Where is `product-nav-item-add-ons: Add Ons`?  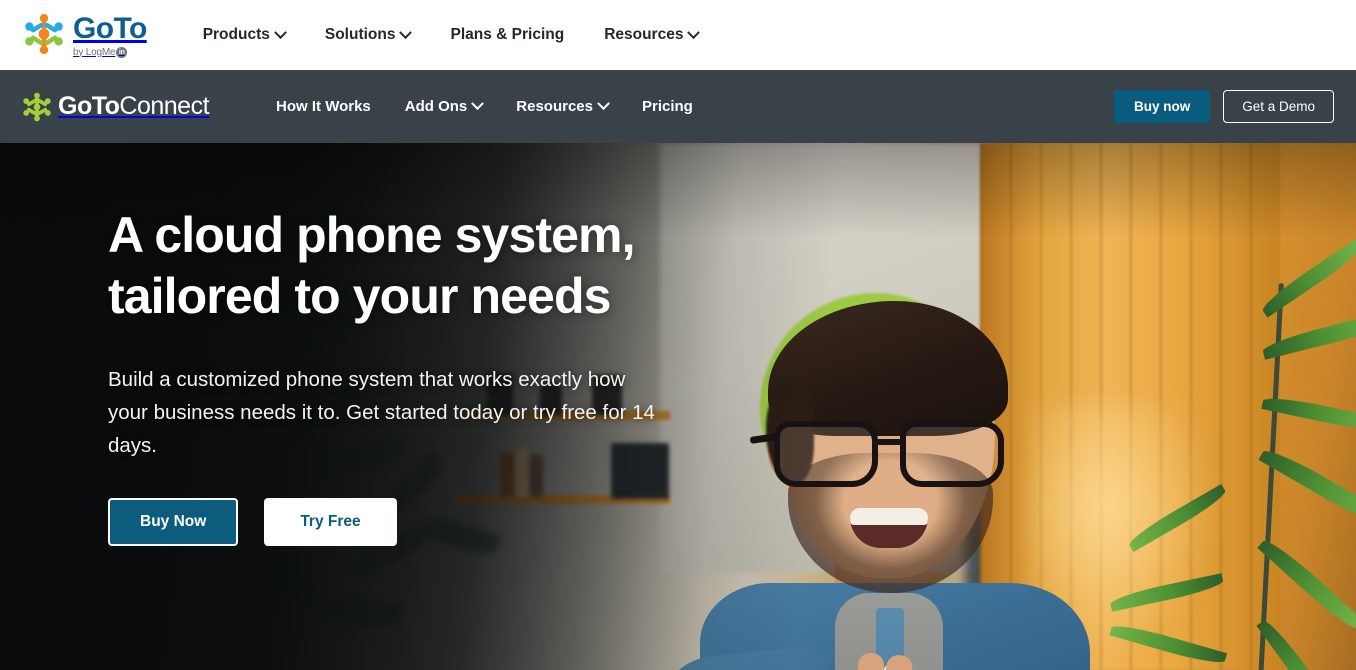 product-nav-item-add-ons: Add Ons is located at coordinates (444, 106).